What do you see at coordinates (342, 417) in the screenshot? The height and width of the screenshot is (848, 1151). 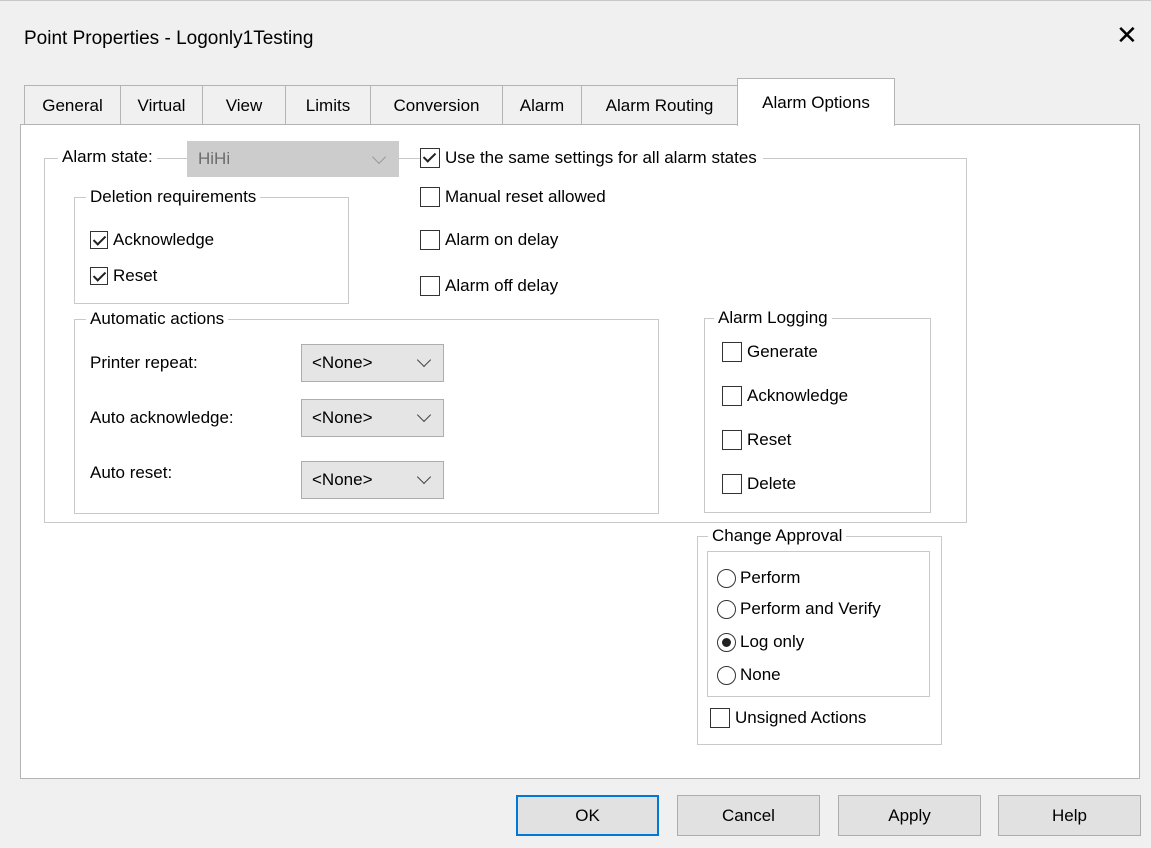 I see `auto-acknowledge-value: <None>` at bounding box center [342, 417].